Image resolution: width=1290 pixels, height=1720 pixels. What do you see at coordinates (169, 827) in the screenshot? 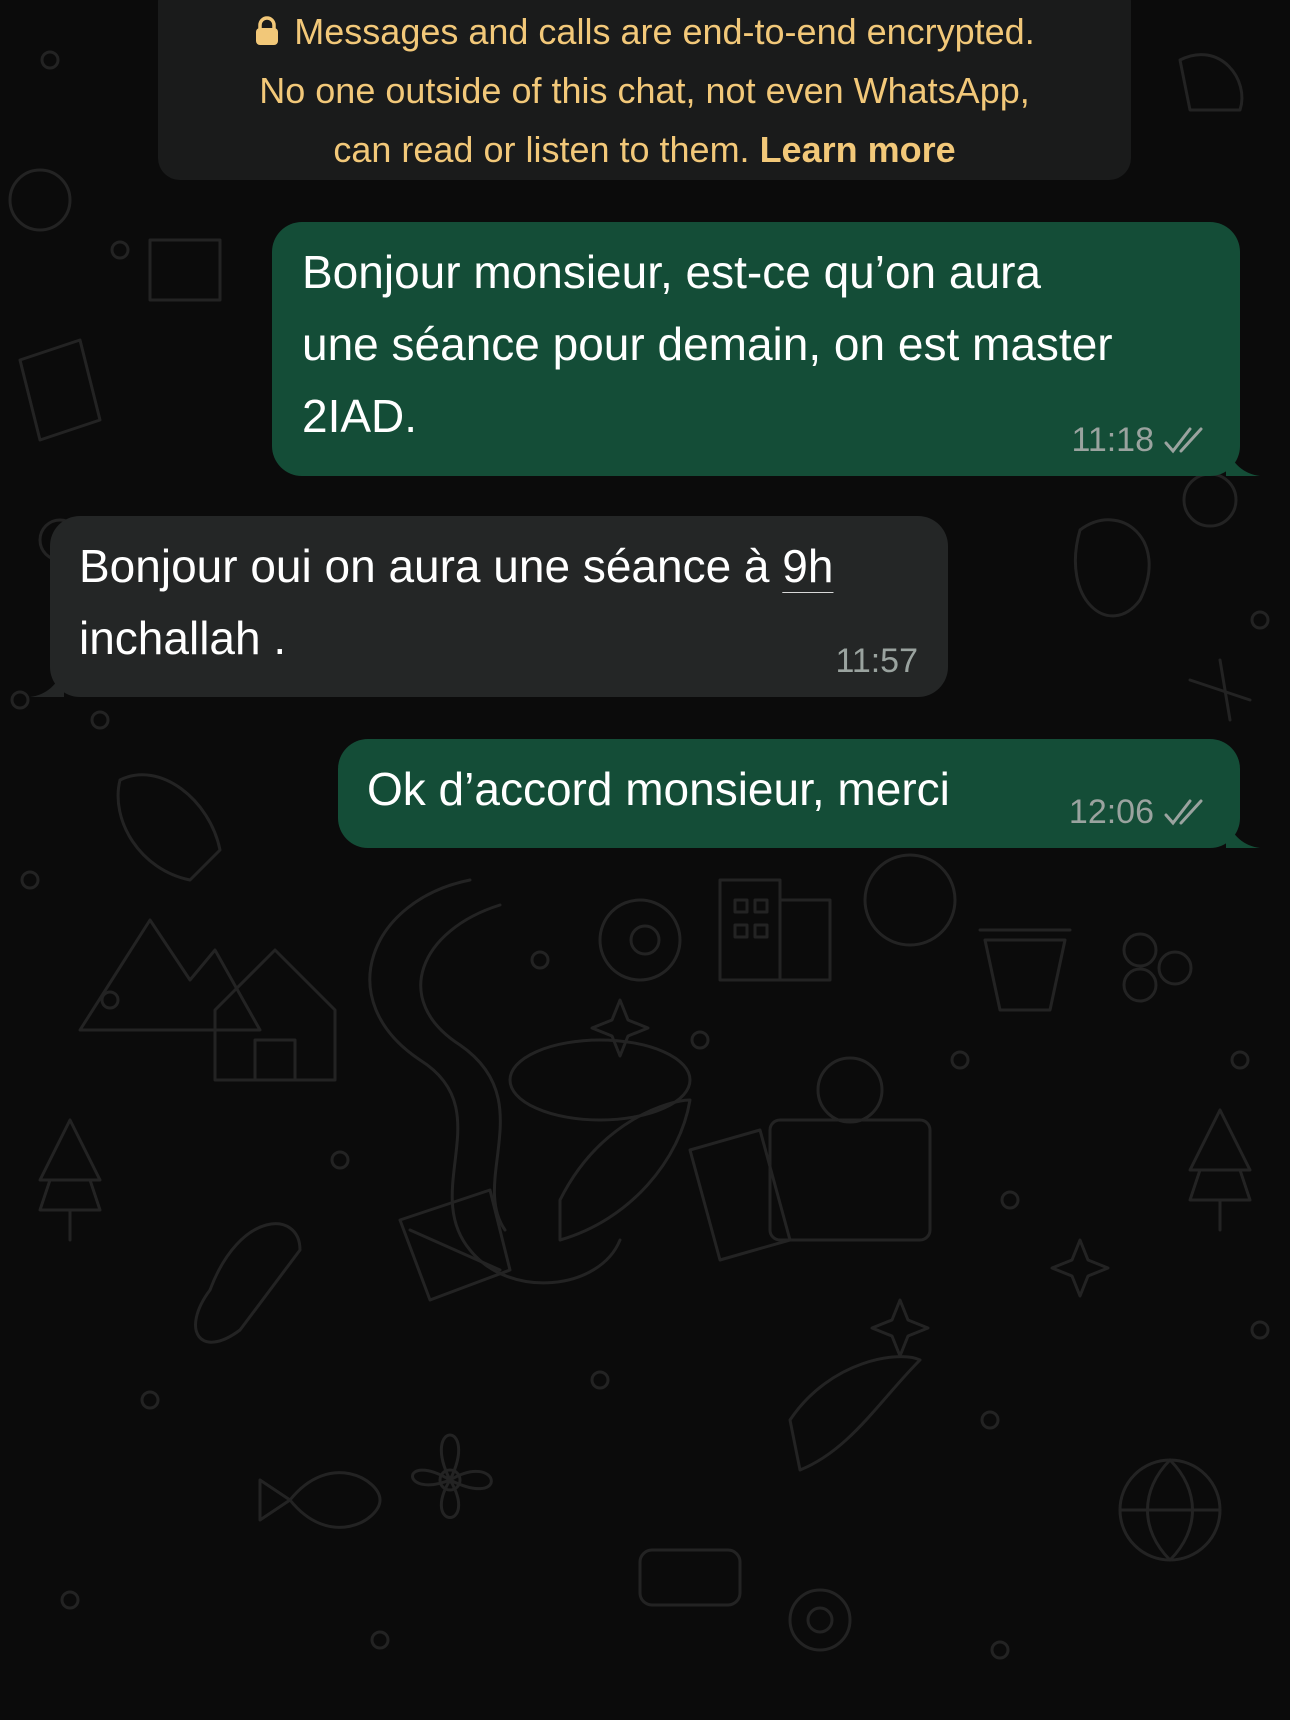
I see `rocket-doodle` at bounding box center [169, 827].